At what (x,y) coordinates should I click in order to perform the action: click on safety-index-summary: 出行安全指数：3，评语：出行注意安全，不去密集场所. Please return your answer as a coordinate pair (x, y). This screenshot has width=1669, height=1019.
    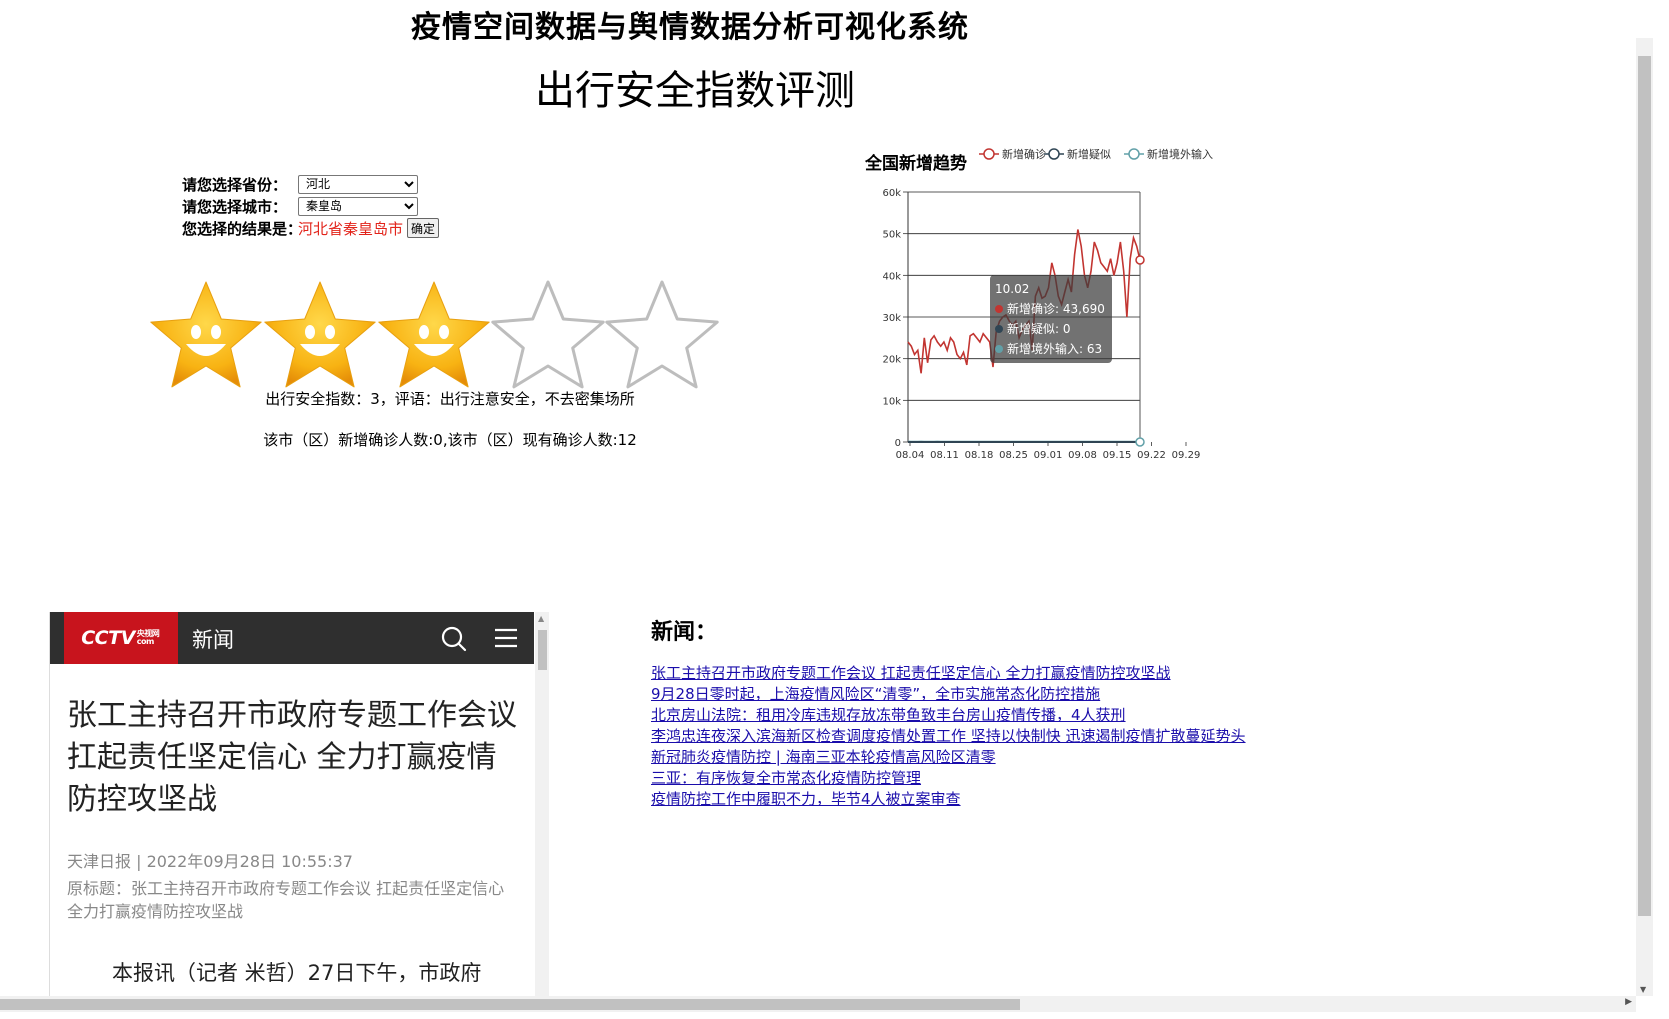
    Looking at the image, I should click on (450, 399).